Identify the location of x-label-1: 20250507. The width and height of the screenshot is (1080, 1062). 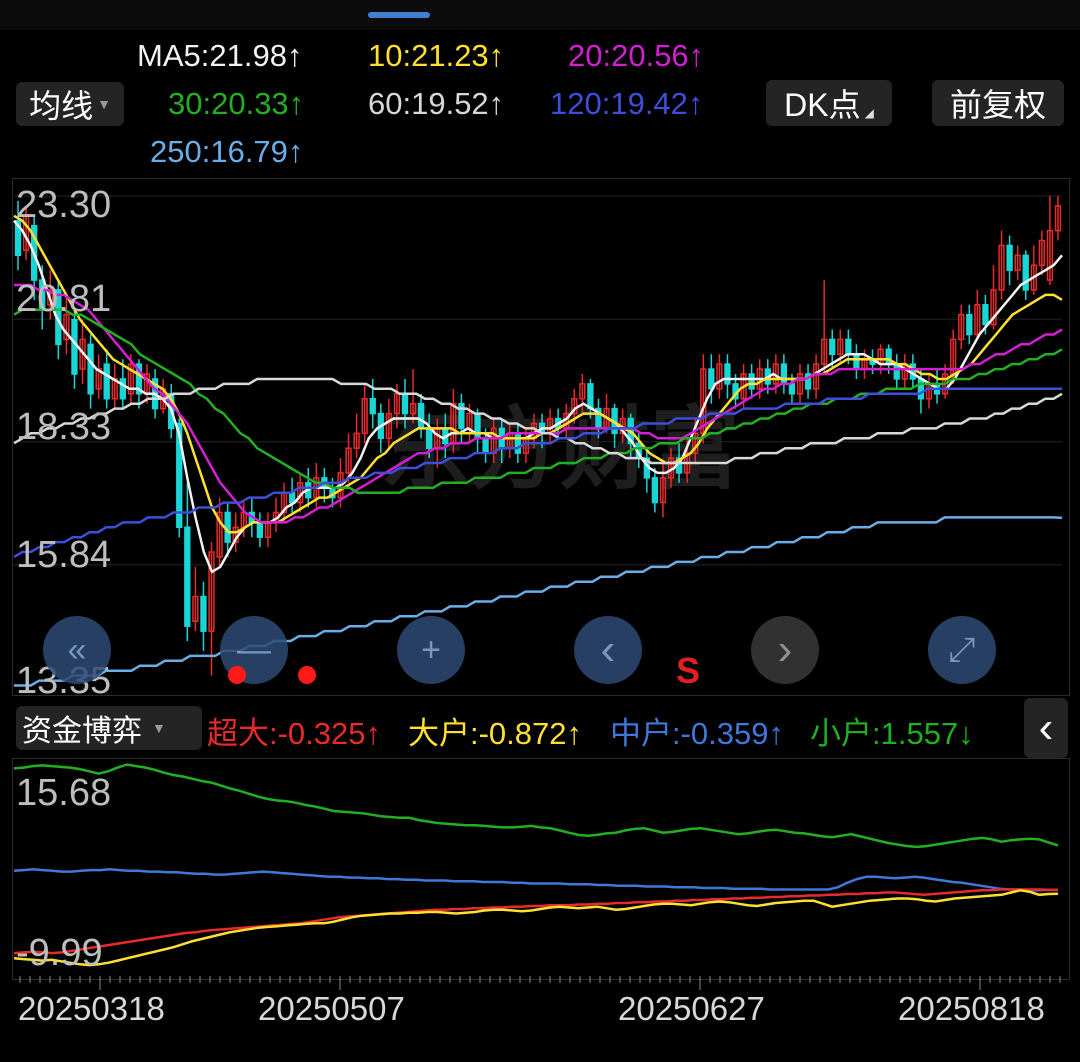
(331, 1008).